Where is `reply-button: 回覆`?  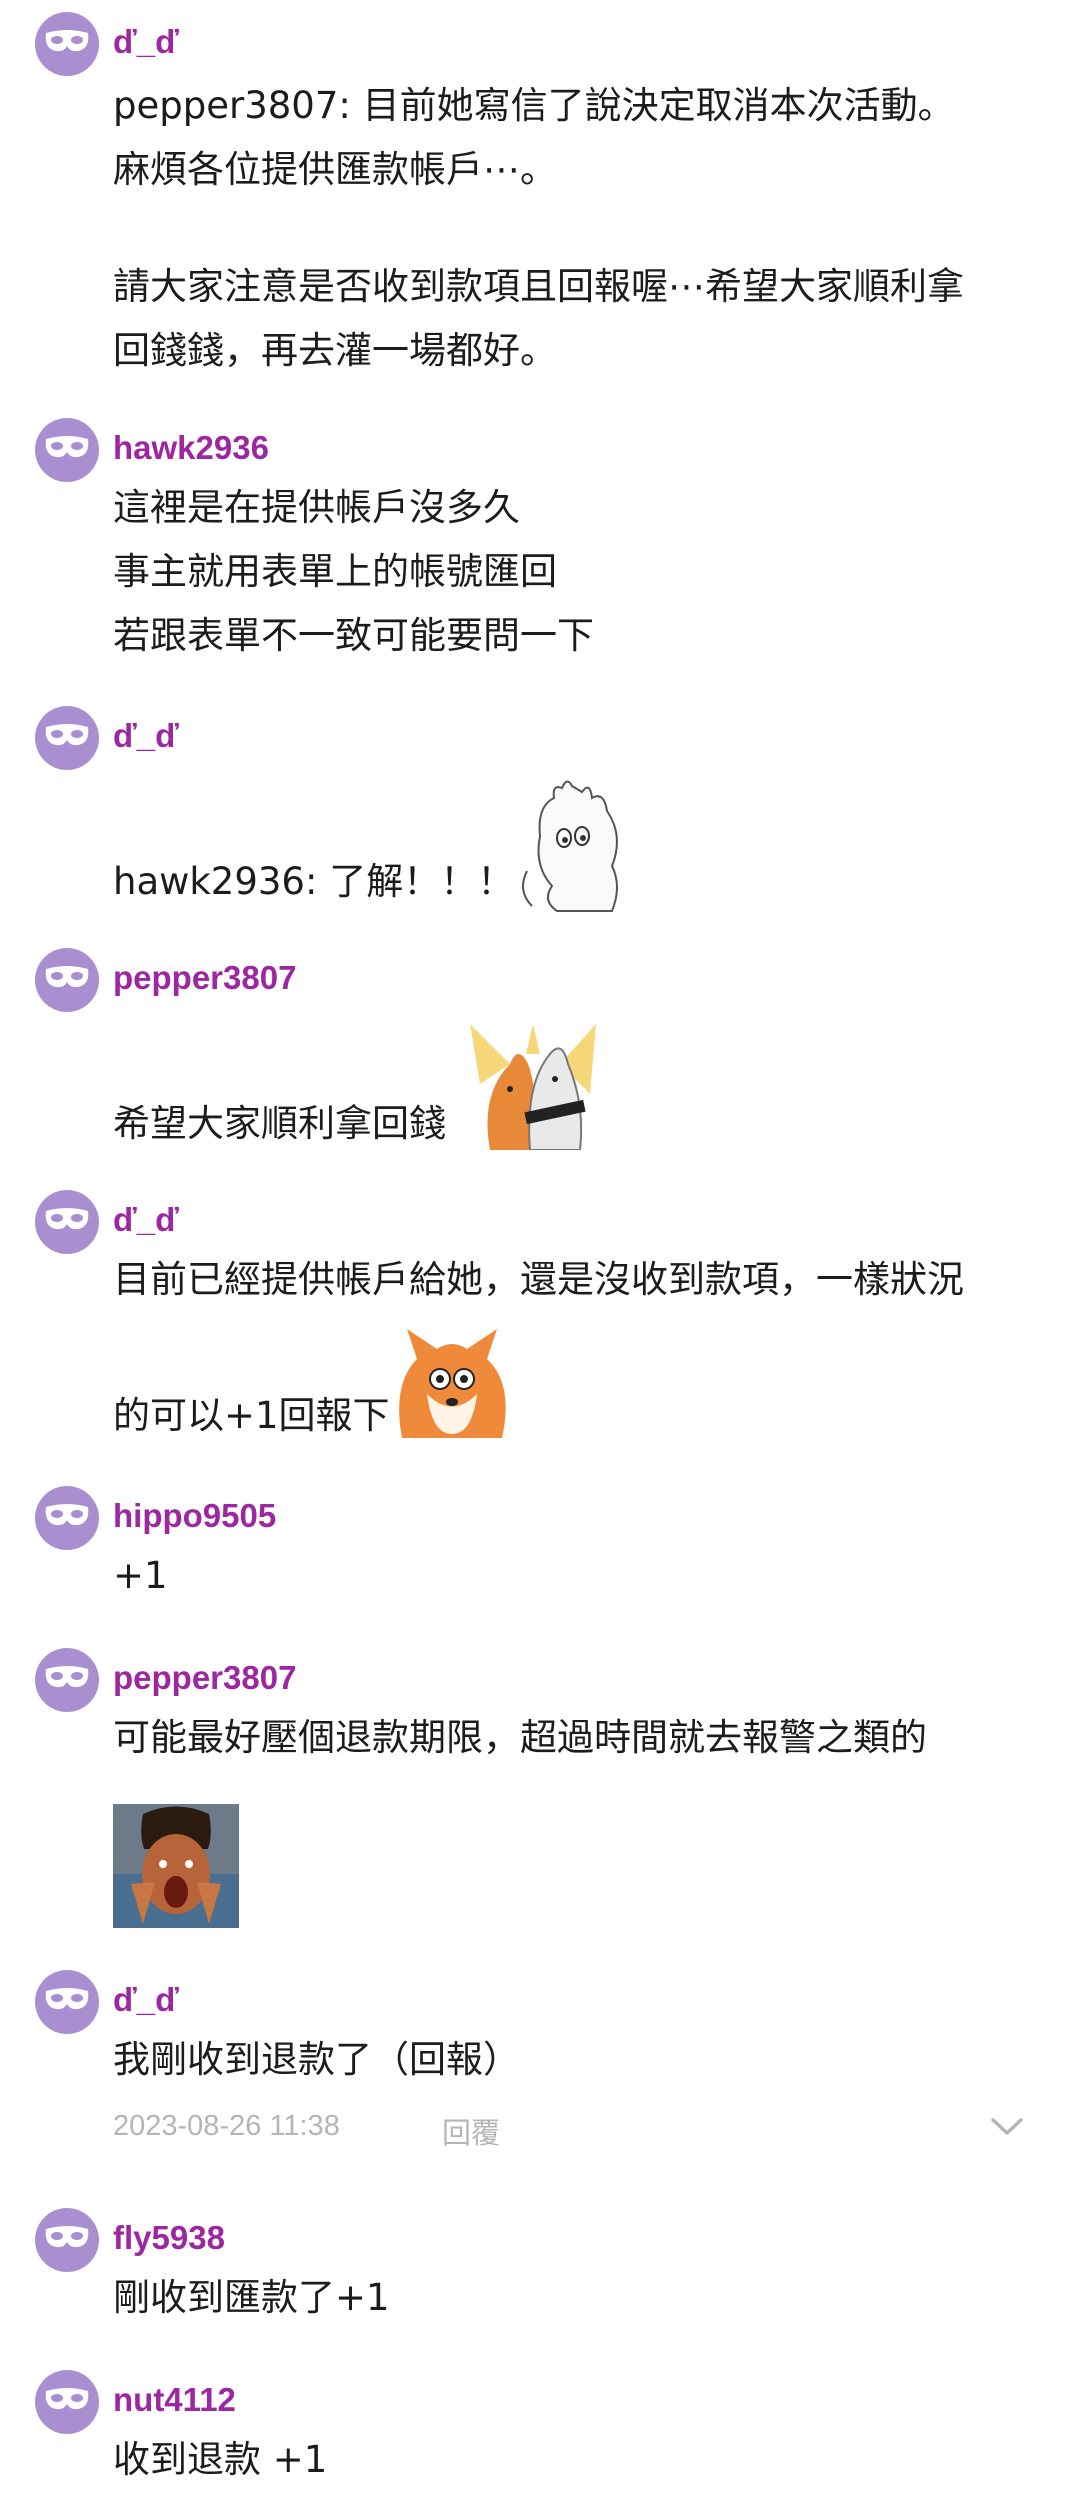 reply-button: 回覆 is located at coordinates (471, 2131).